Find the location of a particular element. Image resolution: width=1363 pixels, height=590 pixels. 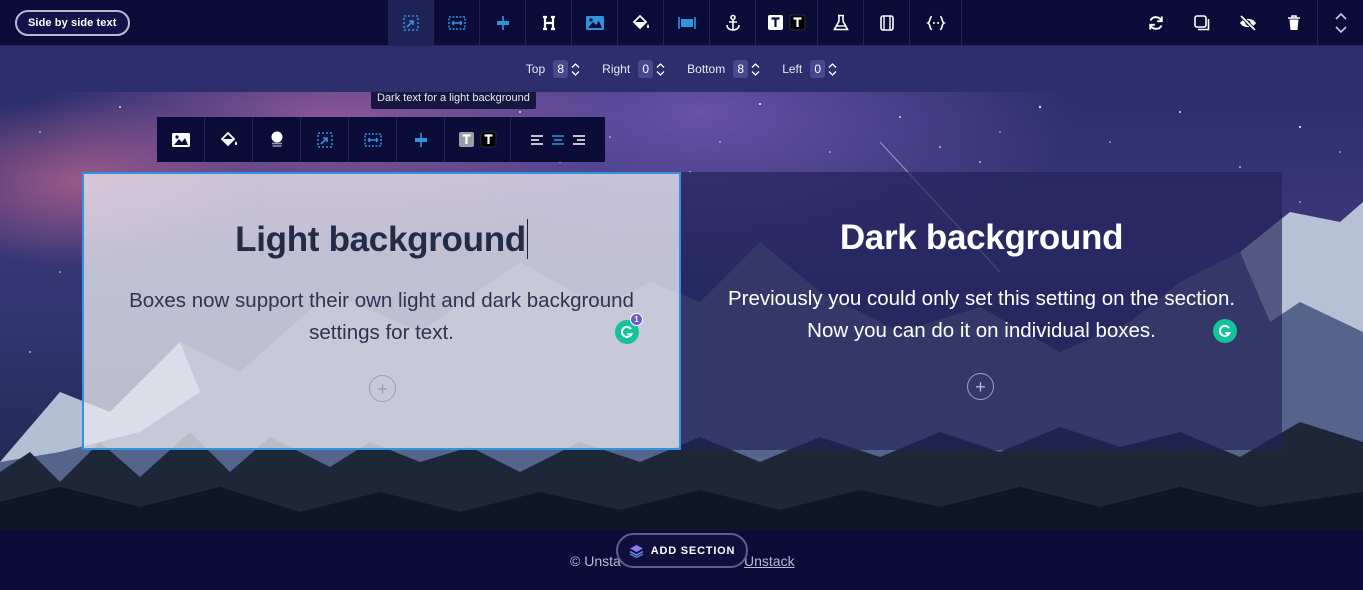

padding-left-control: Left 0 is located at coordinates (809, 69).